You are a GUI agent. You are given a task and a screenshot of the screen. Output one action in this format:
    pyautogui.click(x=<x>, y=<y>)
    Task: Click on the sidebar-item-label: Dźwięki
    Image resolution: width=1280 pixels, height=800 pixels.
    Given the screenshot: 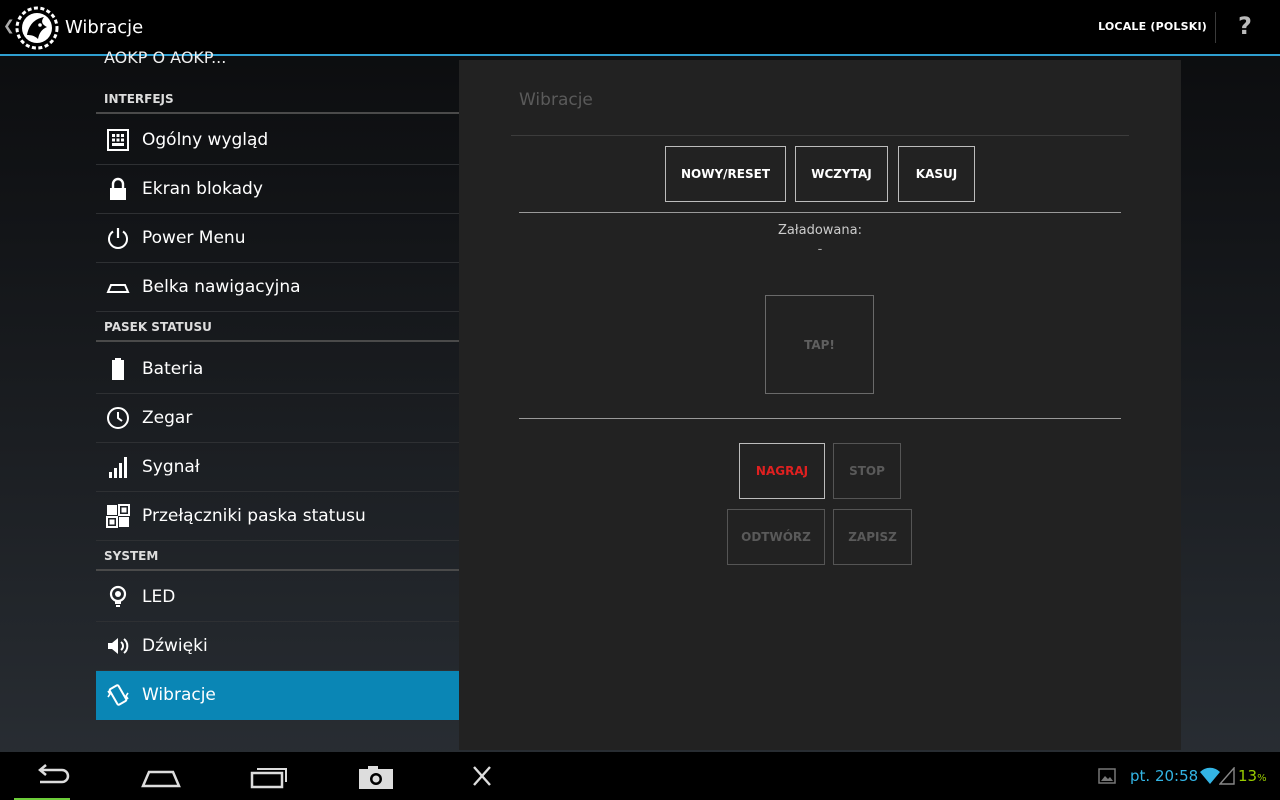 What is the action you would take?
    pyautogui.click(x=175, y=646)
    